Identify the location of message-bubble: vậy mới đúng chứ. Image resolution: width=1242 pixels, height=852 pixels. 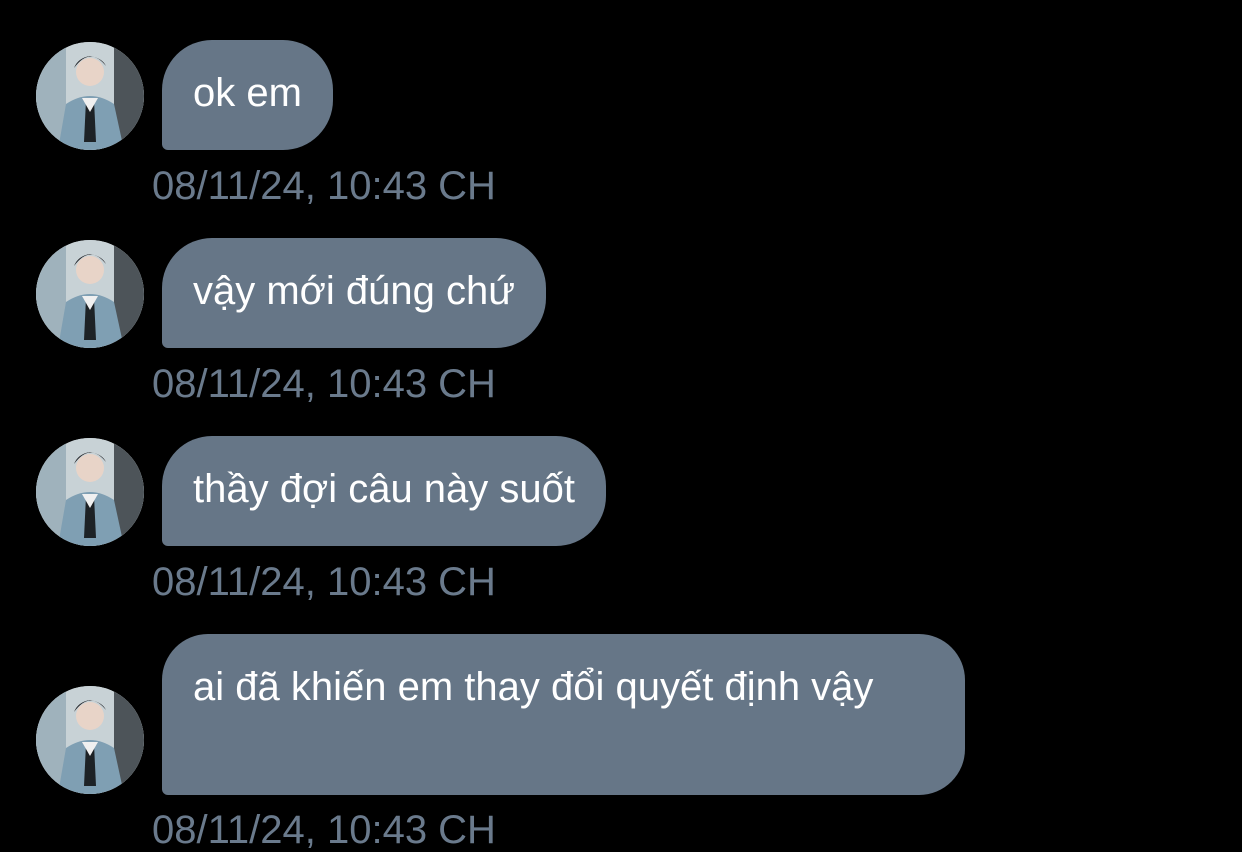
(354, 293).